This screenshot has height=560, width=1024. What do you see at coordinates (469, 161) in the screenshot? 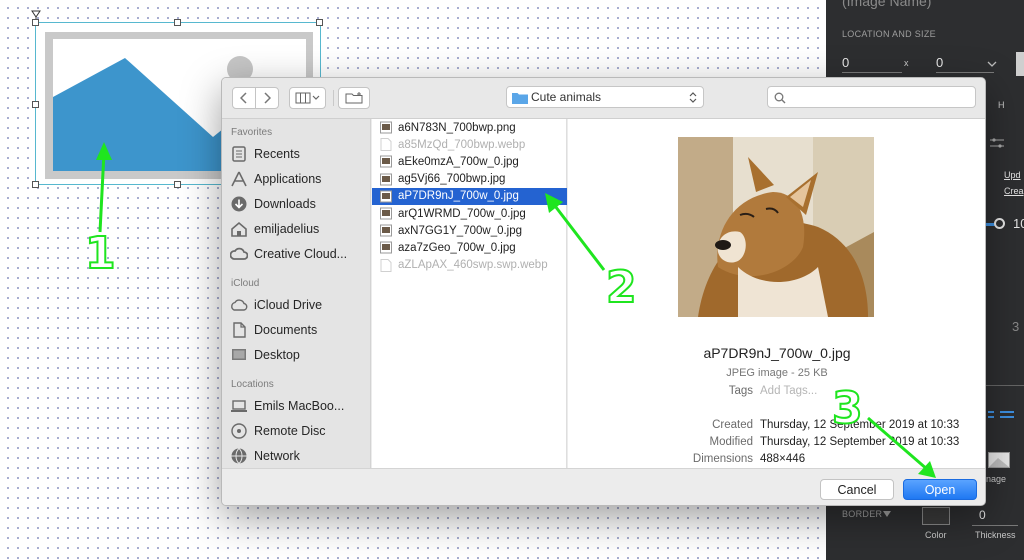
I see `file-row: aEke0mzA_700w_0.jpg` at bounding box center [469, 161].